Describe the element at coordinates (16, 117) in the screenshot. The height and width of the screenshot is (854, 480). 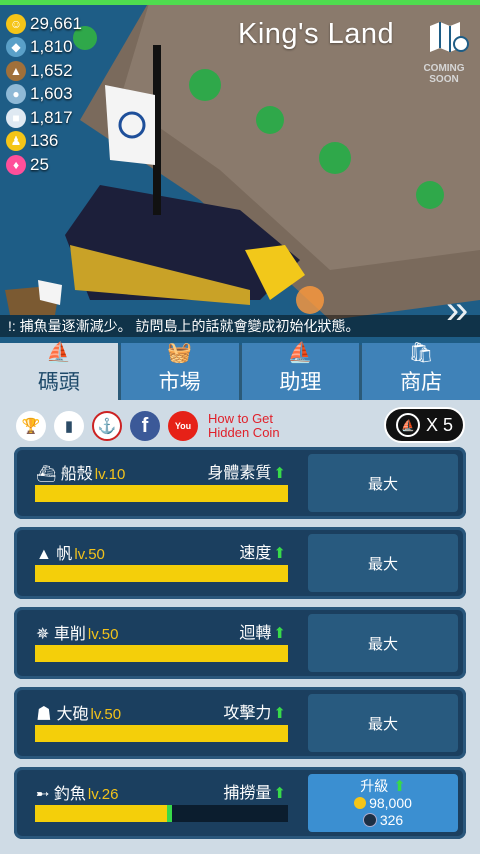
I see `building-icon: ■` at that location.